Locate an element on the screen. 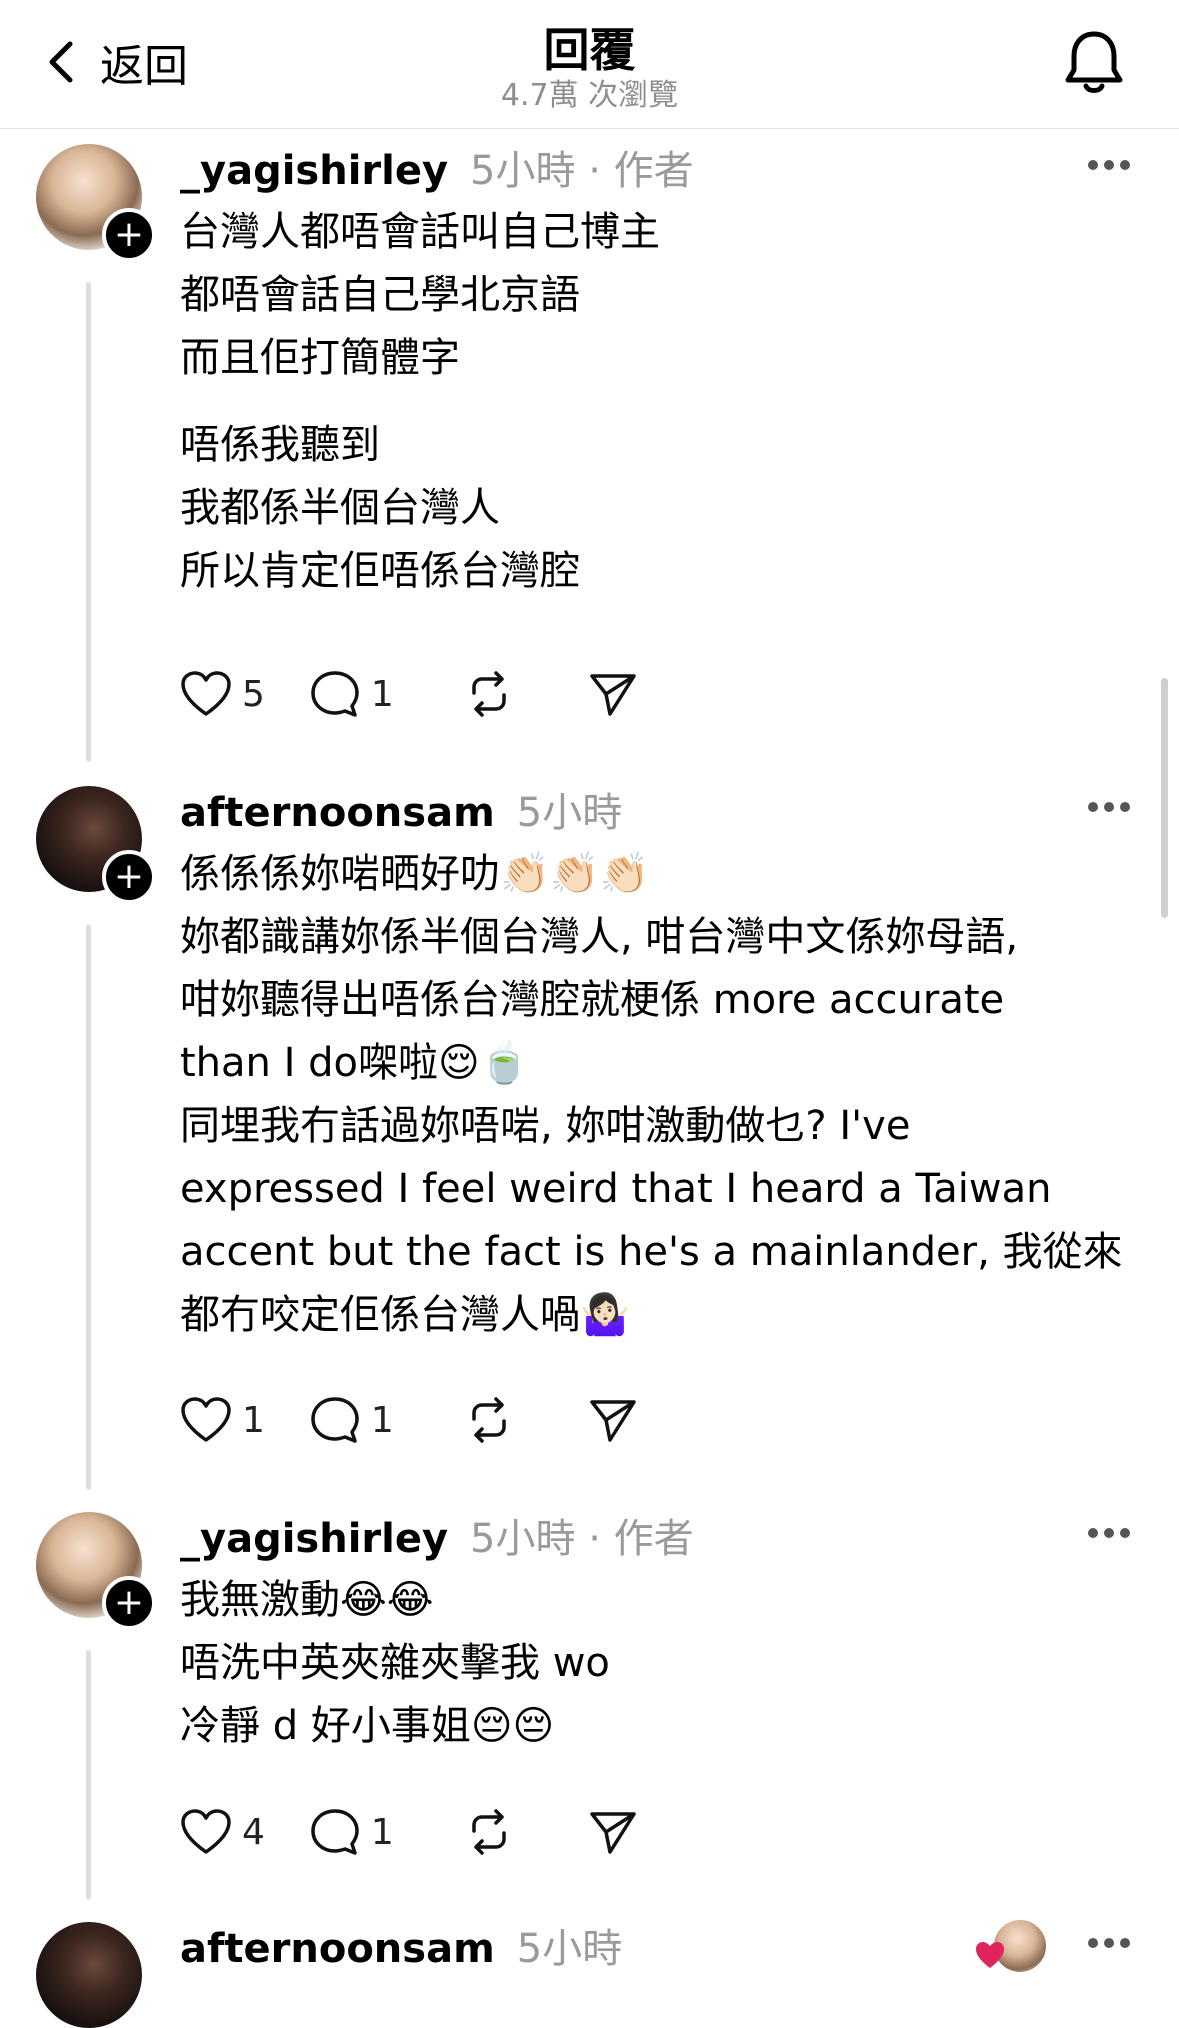 The width and height of the screenshot is (1179, 2028). like-button: 1 is located at coordinates (222, 1420).